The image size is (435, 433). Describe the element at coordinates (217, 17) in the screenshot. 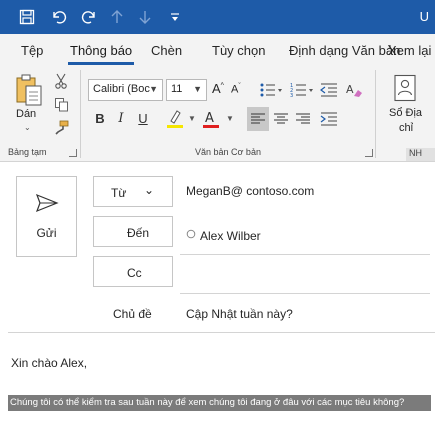

I see `title-bar: U` at that location.